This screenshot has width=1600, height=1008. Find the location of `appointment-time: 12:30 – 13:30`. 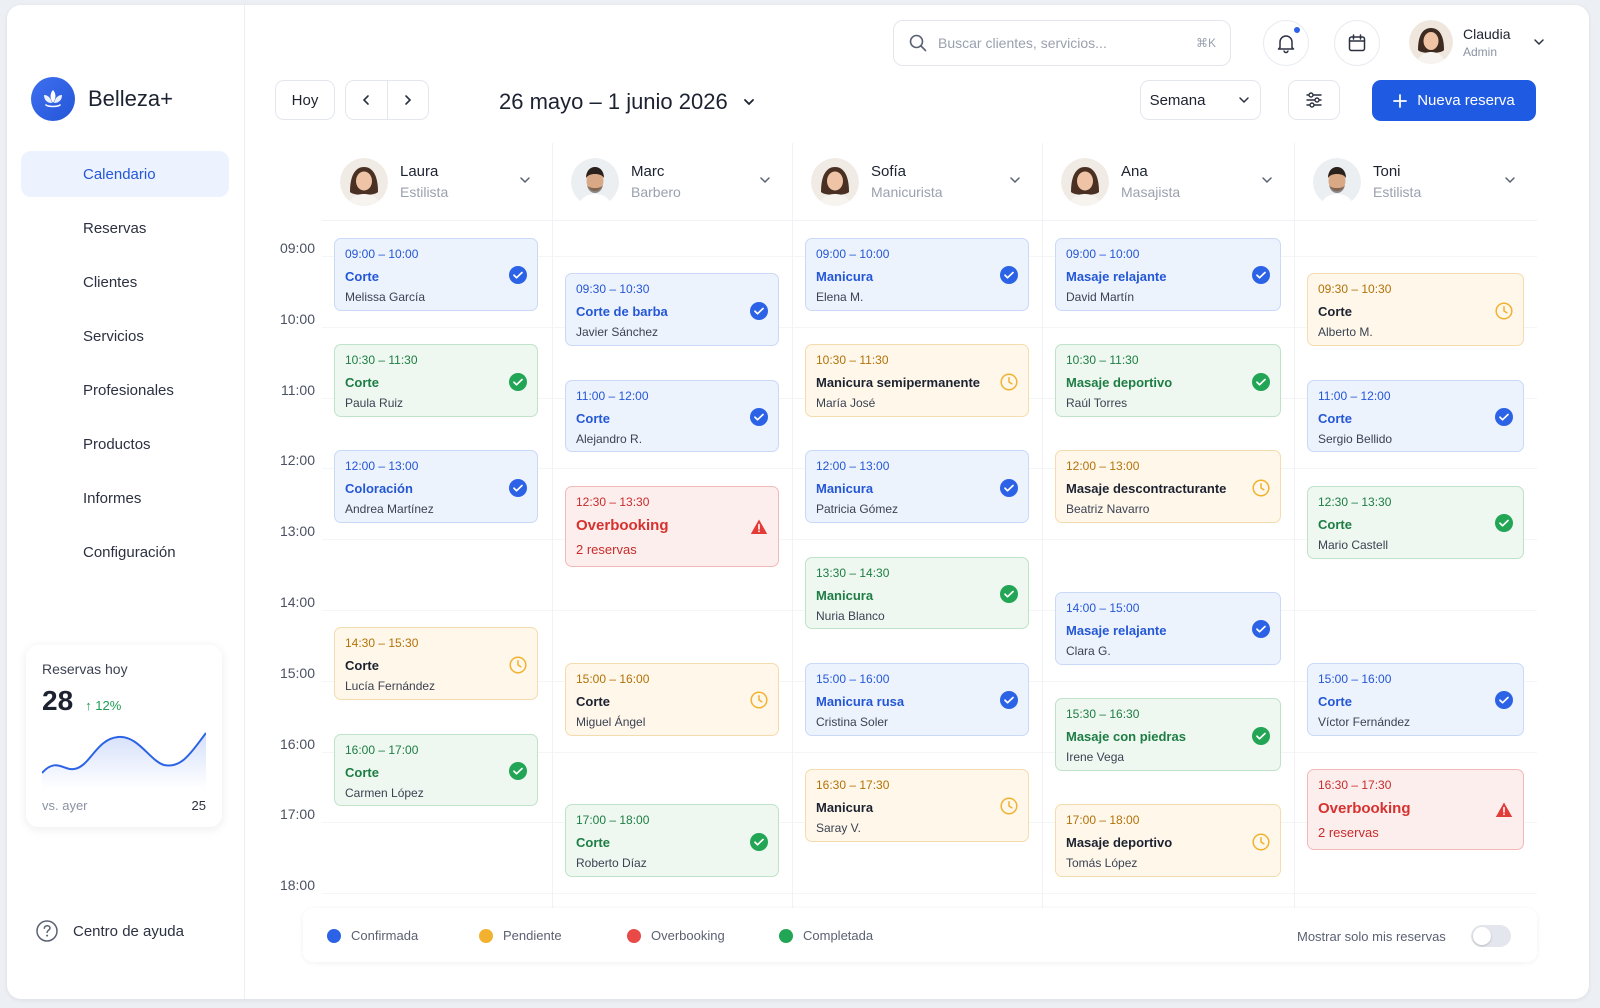

appointment-time: 12:30 – 13:30 is located at coordinates (613, 501).